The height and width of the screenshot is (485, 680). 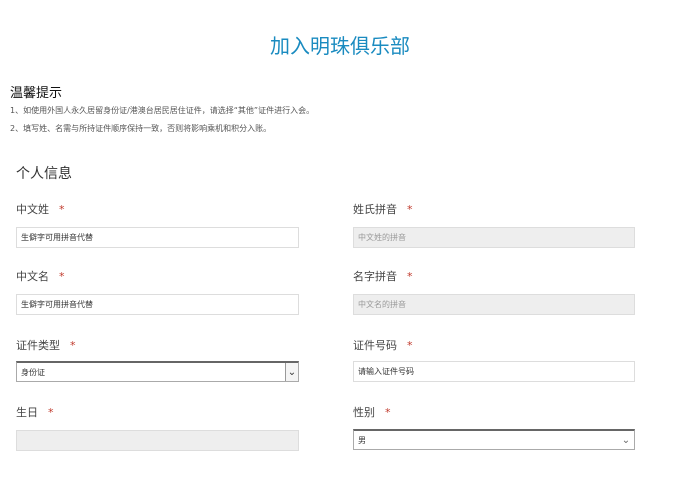 I want to click on given-pinyin-input: 中文名的拼音, so click(x=494, y=304).